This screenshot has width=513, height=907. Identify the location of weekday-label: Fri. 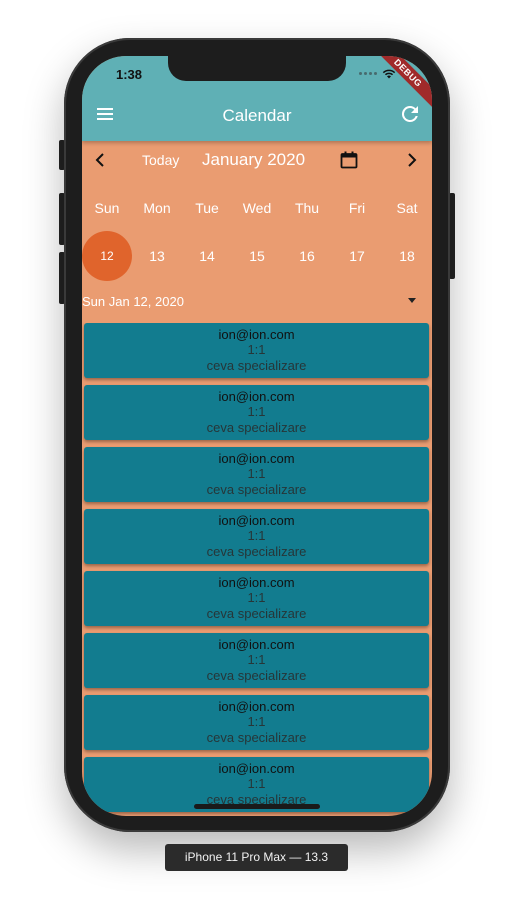
(357, 208).